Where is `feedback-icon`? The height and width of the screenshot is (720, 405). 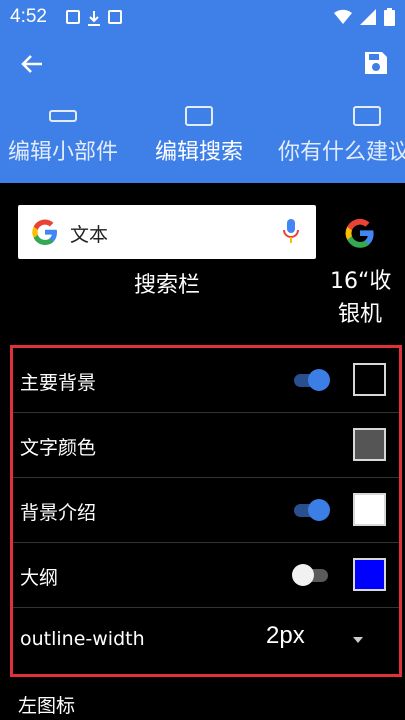
feedback-icon is located at coordinates (367, 116).